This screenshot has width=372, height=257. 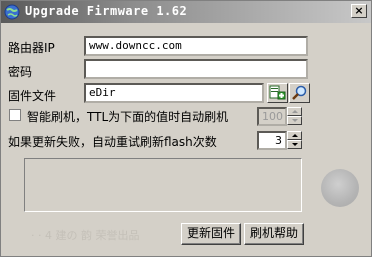 I want to click on retry-down-button, so click(x=294, y=144).